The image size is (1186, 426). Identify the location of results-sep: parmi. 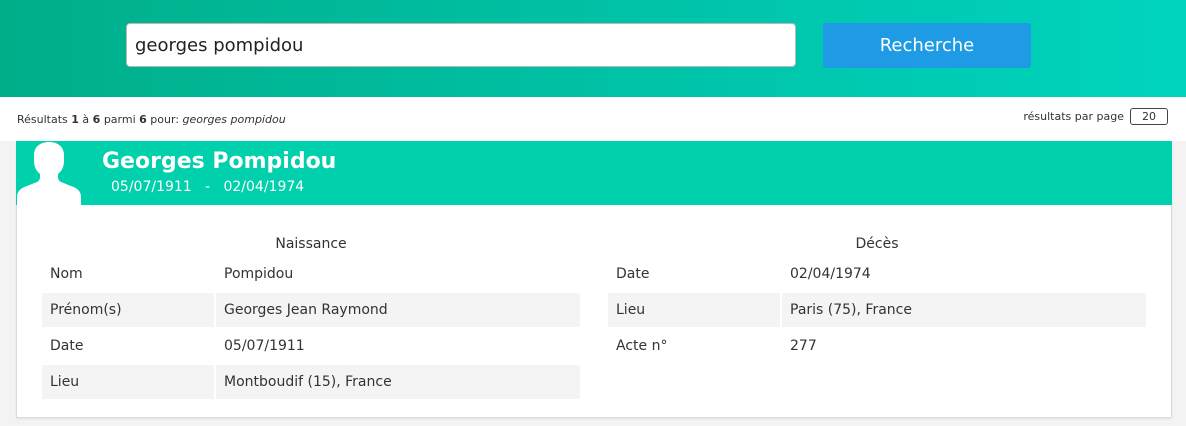
(120, 119).